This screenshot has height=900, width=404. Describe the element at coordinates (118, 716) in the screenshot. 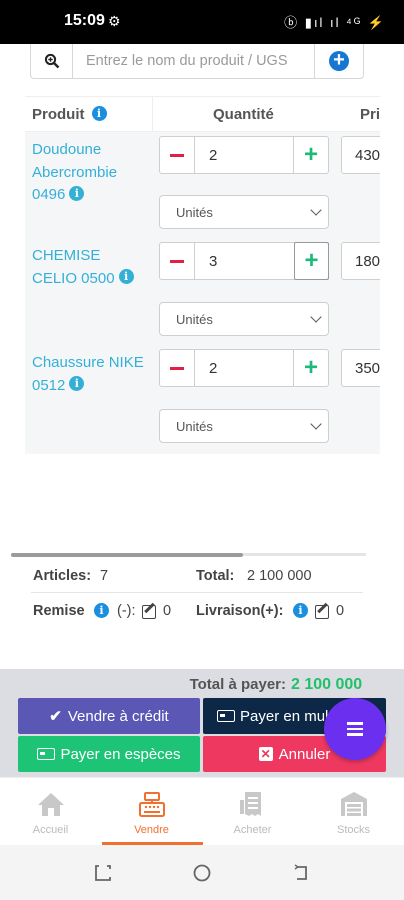

I see `sell-on-credit-label: Vendre à crédit` at that location.